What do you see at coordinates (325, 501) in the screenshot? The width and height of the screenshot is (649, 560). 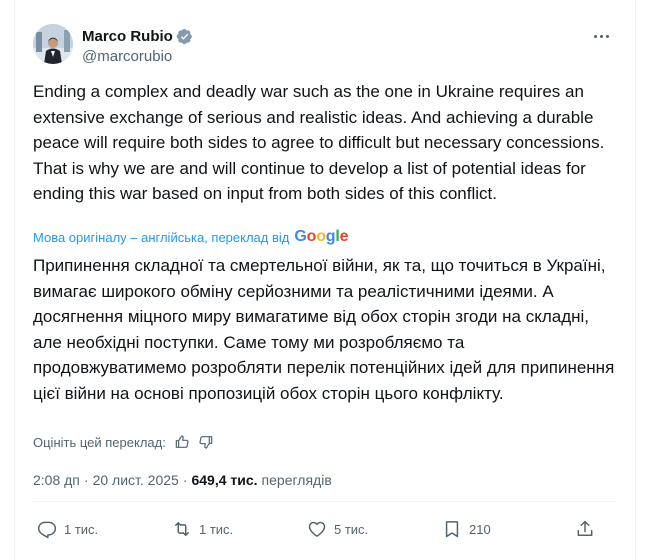 I see `divider` at bounding box center [325, 501].